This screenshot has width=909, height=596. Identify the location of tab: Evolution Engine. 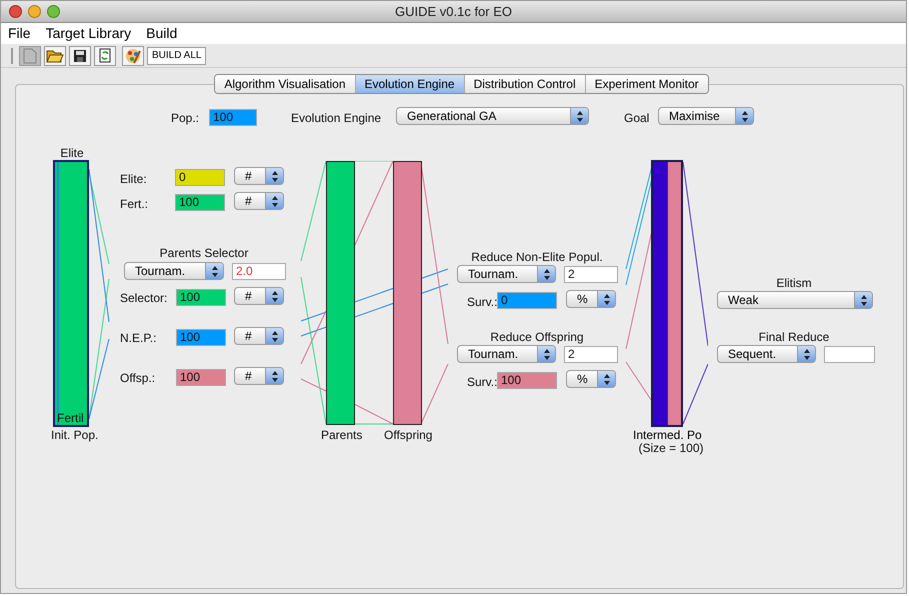
(409, 84).